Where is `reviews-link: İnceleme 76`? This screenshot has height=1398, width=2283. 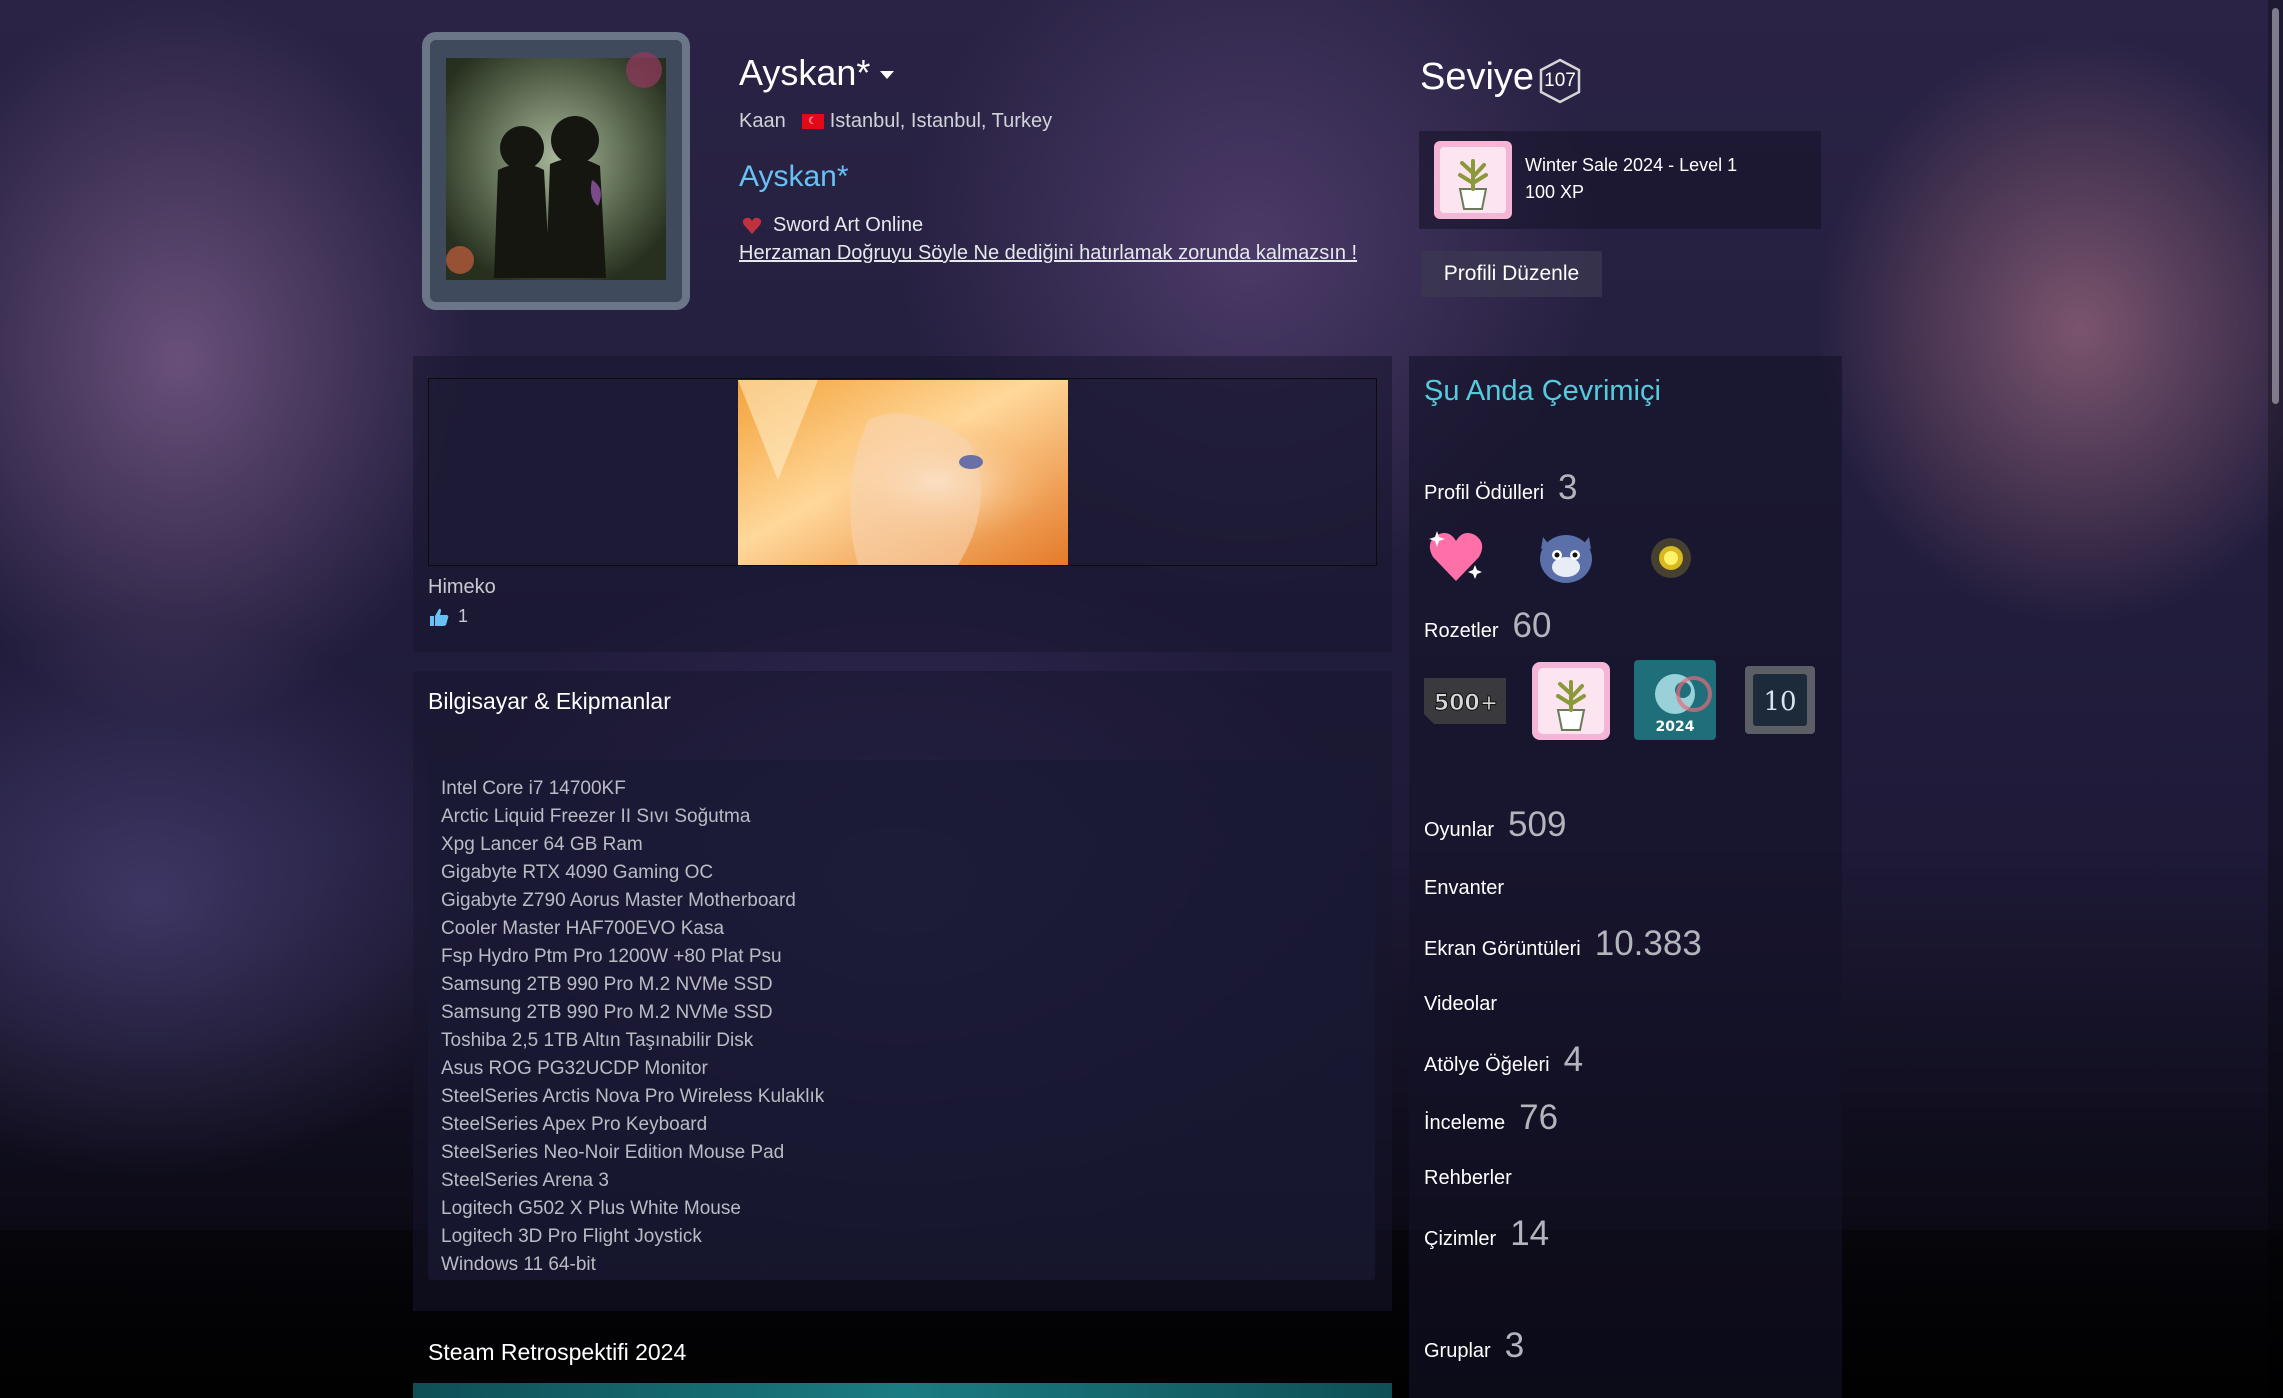
reviews-link: İnceleme 76 is located at coordinates (1491, 1118).